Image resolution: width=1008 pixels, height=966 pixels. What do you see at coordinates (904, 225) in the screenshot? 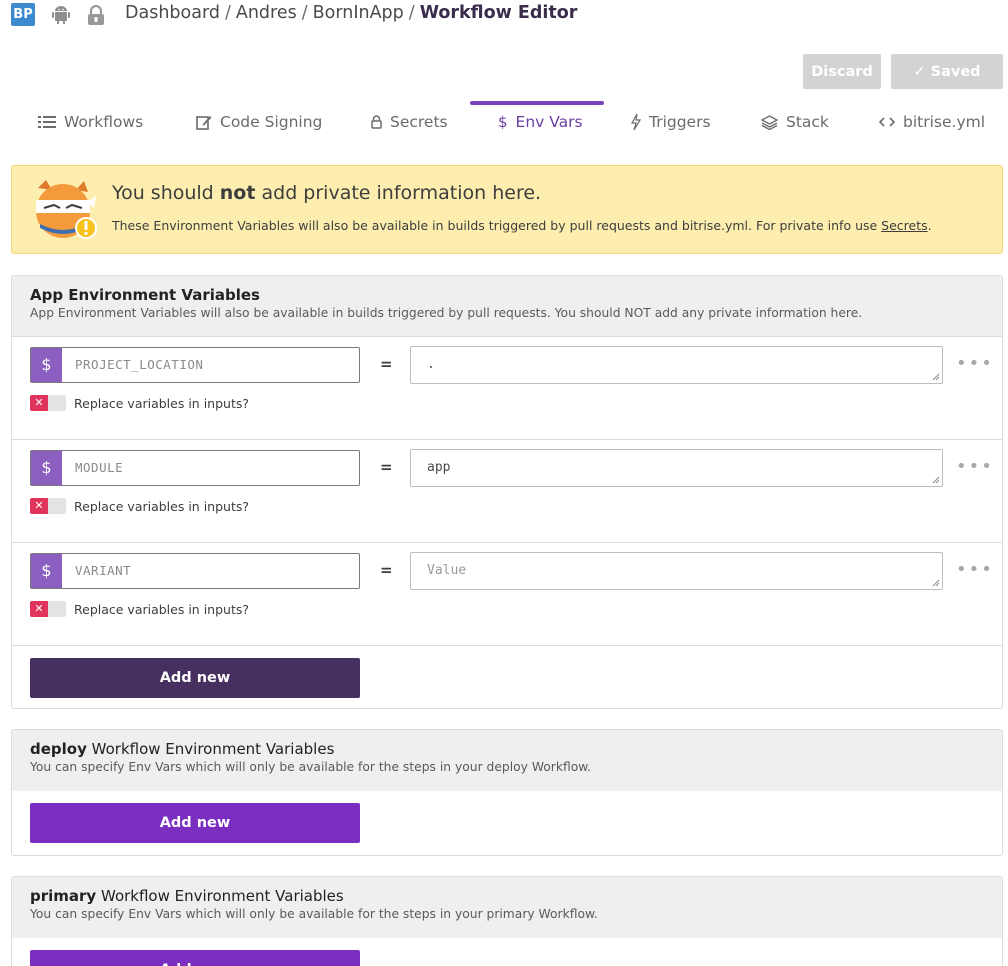
I see `secrets-link: Secrets` at bounding box center [904, 225].